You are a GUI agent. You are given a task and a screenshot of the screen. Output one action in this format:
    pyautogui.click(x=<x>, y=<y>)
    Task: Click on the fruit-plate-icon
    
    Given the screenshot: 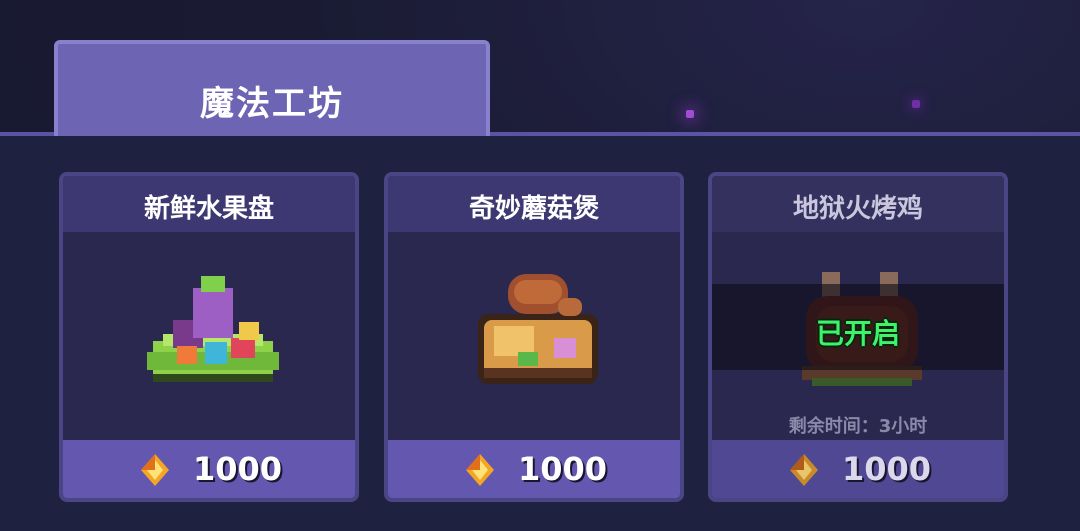 What is the action you would take?
    pyautogui.click(x=213, y=329)
    